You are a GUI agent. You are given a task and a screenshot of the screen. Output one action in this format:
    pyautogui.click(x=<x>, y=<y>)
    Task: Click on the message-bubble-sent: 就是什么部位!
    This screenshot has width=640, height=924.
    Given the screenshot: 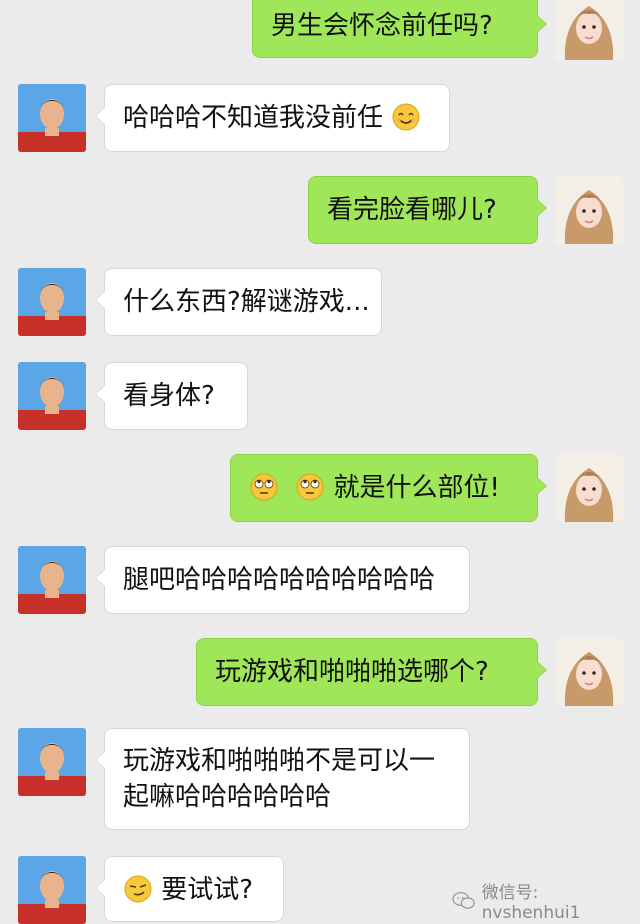 What is the action you would take?
    pyautogui.click(x=388, y=488)
    